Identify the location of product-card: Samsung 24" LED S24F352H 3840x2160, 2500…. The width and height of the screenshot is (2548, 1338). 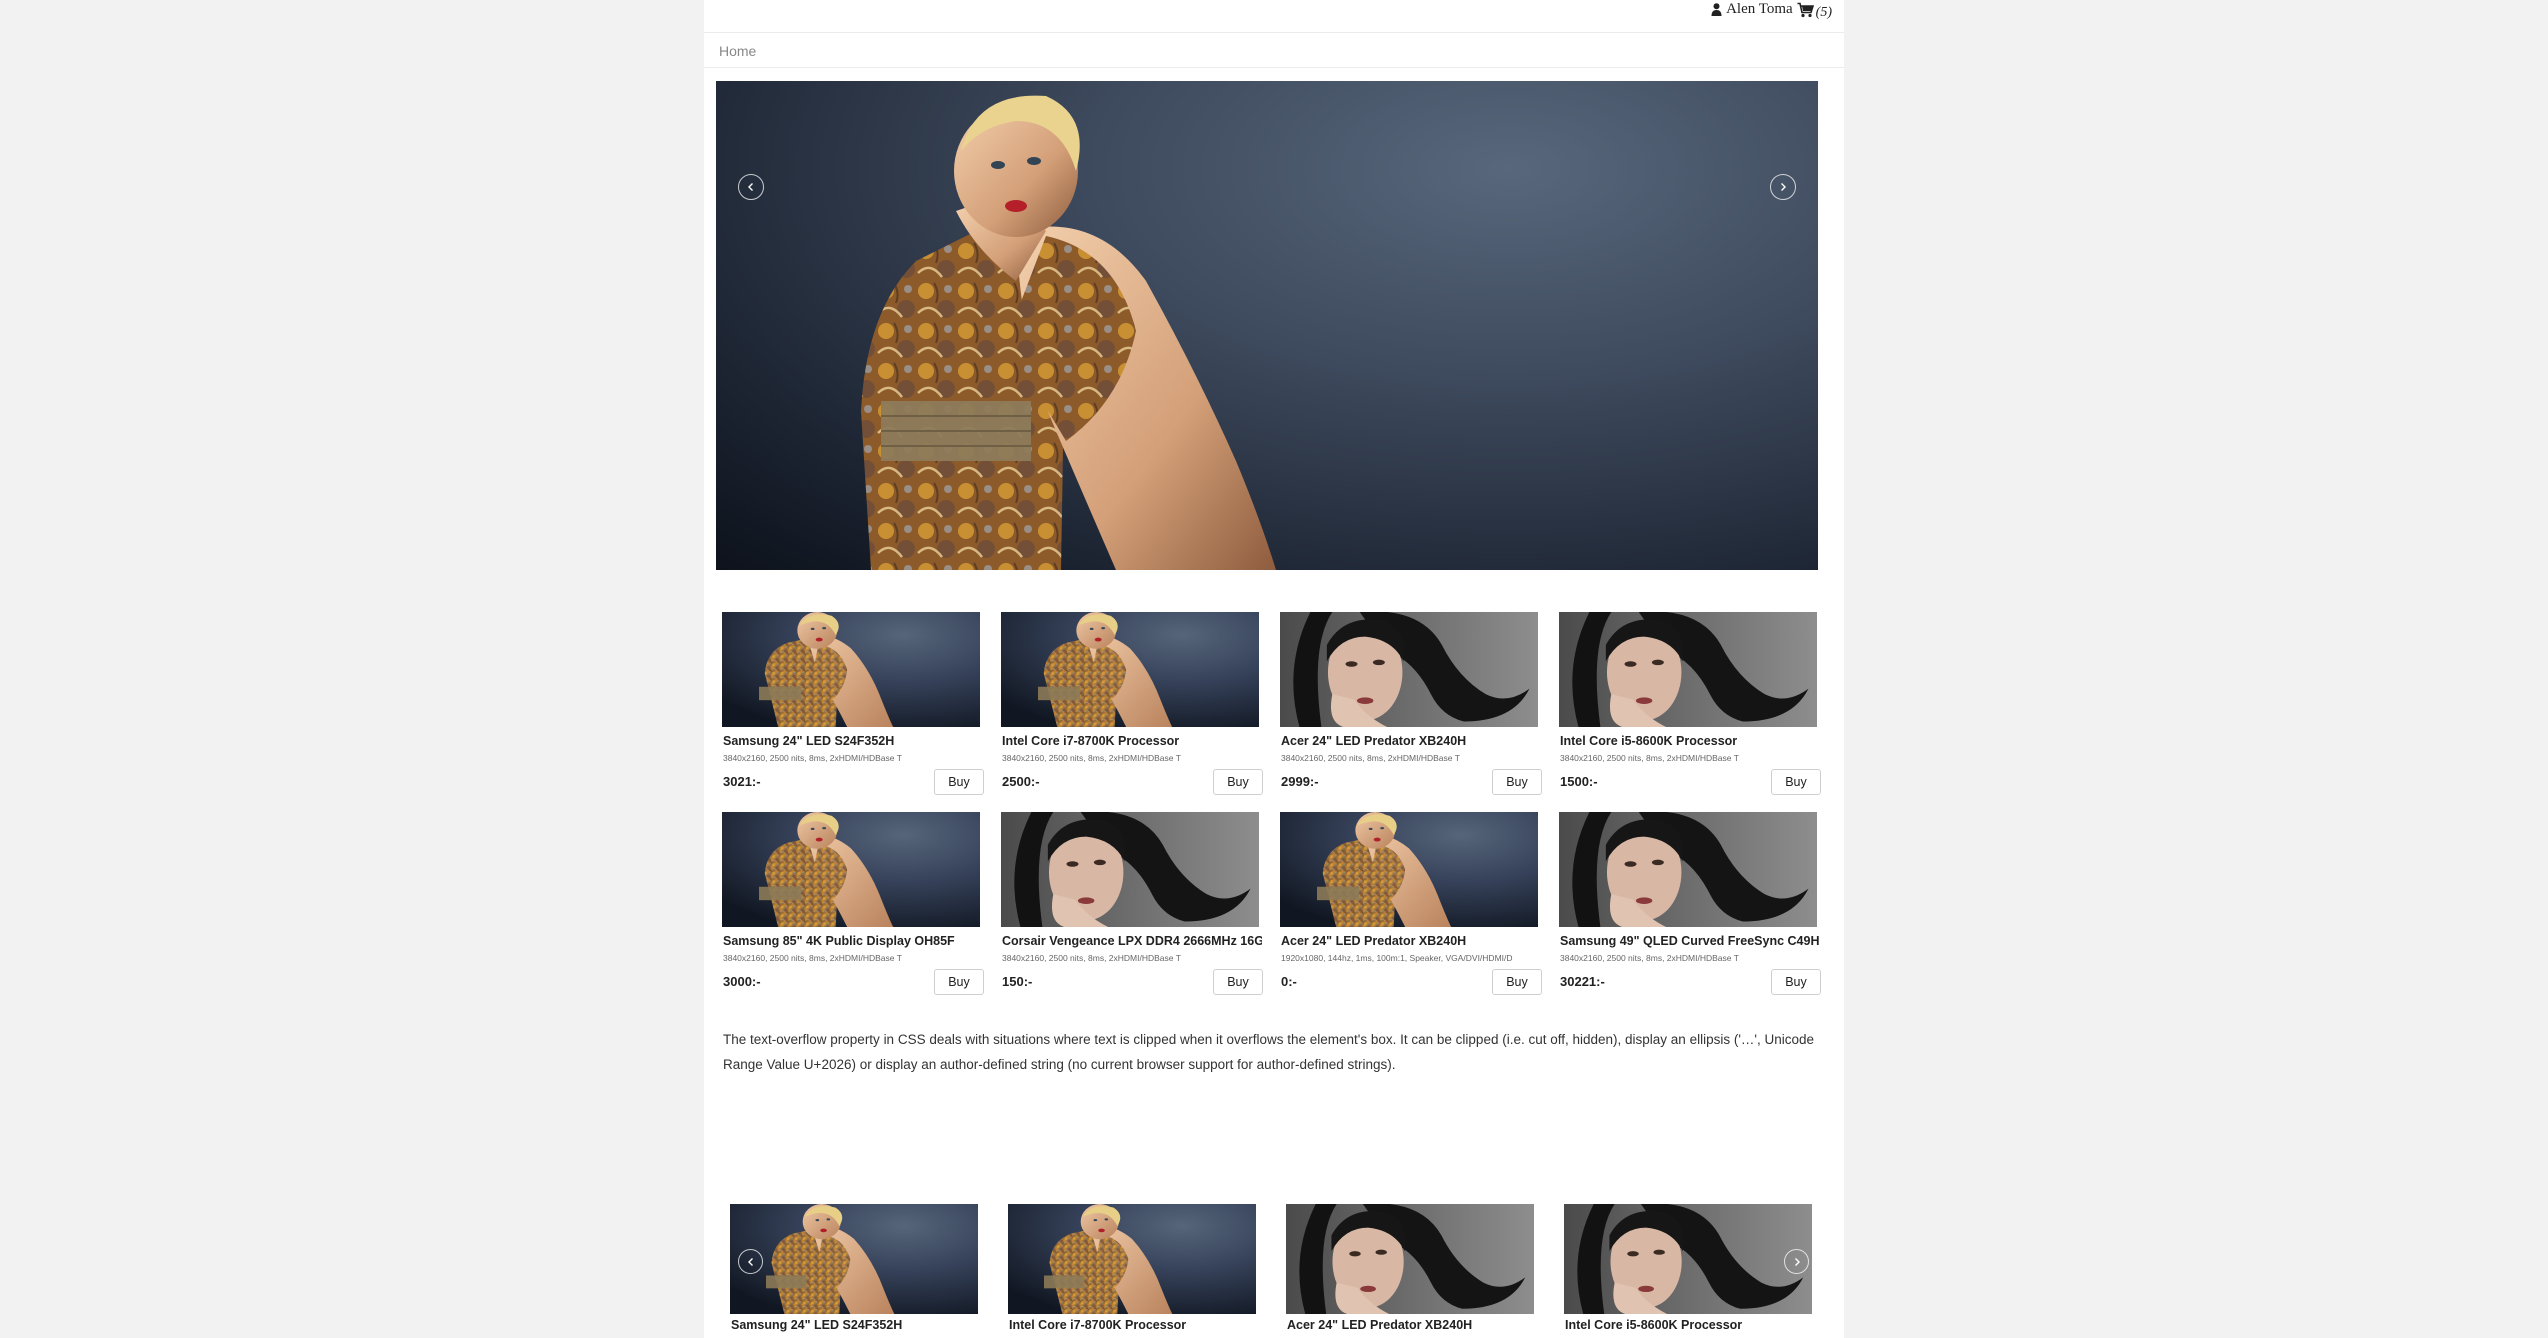
(853, 703).